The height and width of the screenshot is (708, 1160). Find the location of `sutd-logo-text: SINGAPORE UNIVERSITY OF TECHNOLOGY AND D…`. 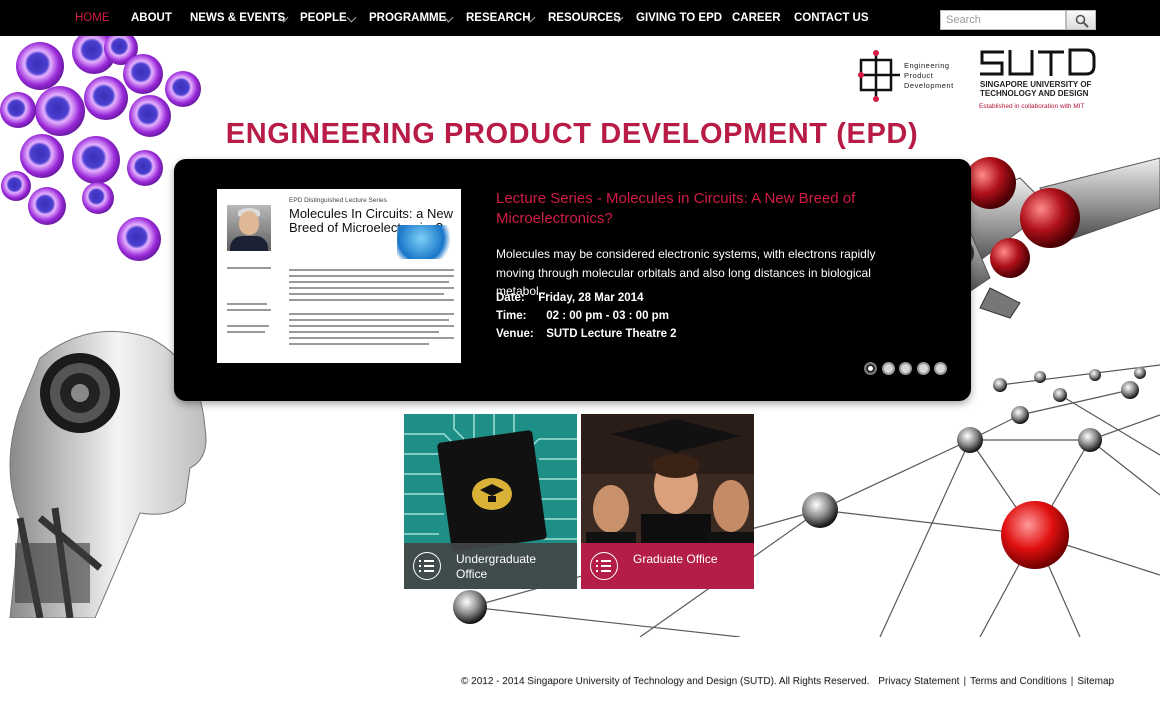

sutd-logo-text: SINGAPORE UNIVERSITY OF TECHNOLOGY AND D… is located at coordinates (1035, 89).